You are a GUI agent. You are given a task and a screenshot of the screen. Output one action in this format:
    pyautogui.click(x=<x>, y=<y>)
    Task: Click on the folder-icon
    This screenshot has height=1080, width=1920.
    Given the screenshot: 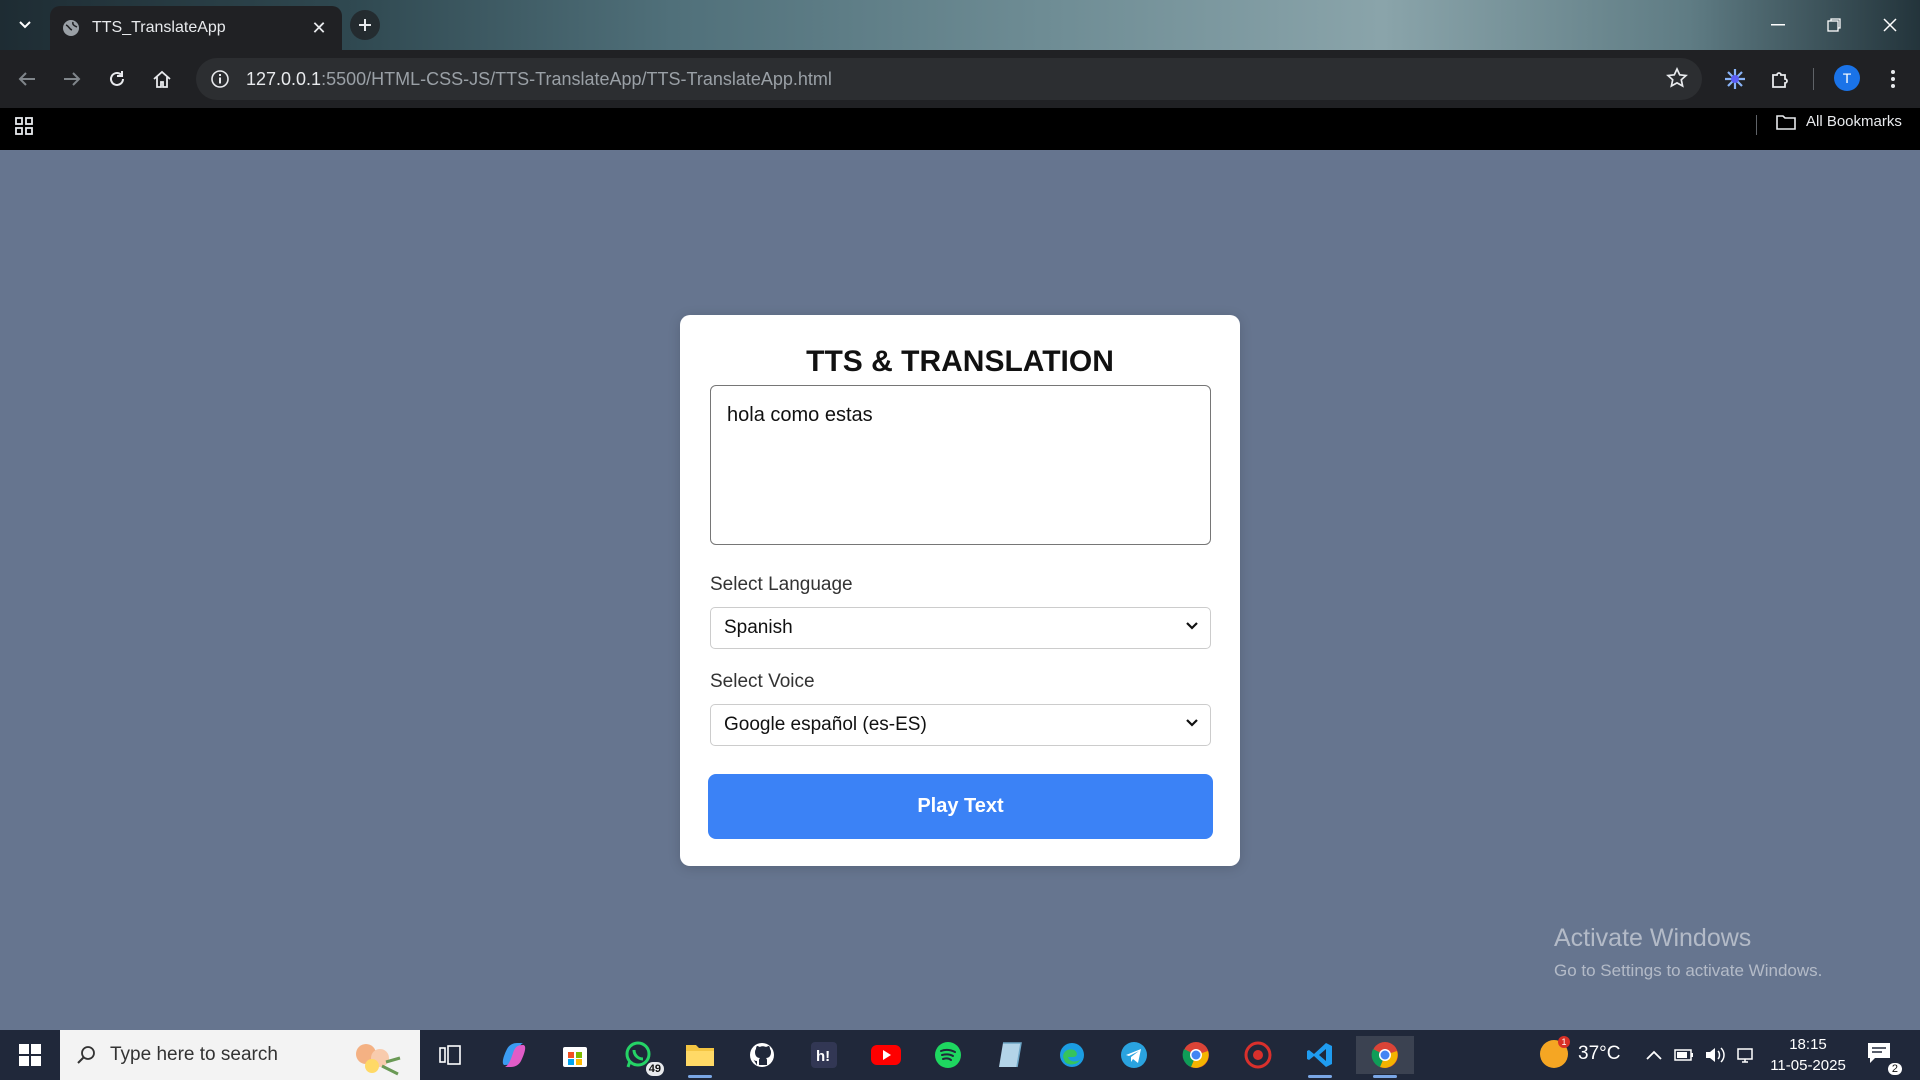 What is the action you would take?
    pyautogui.click(x=1786, y=122)
    